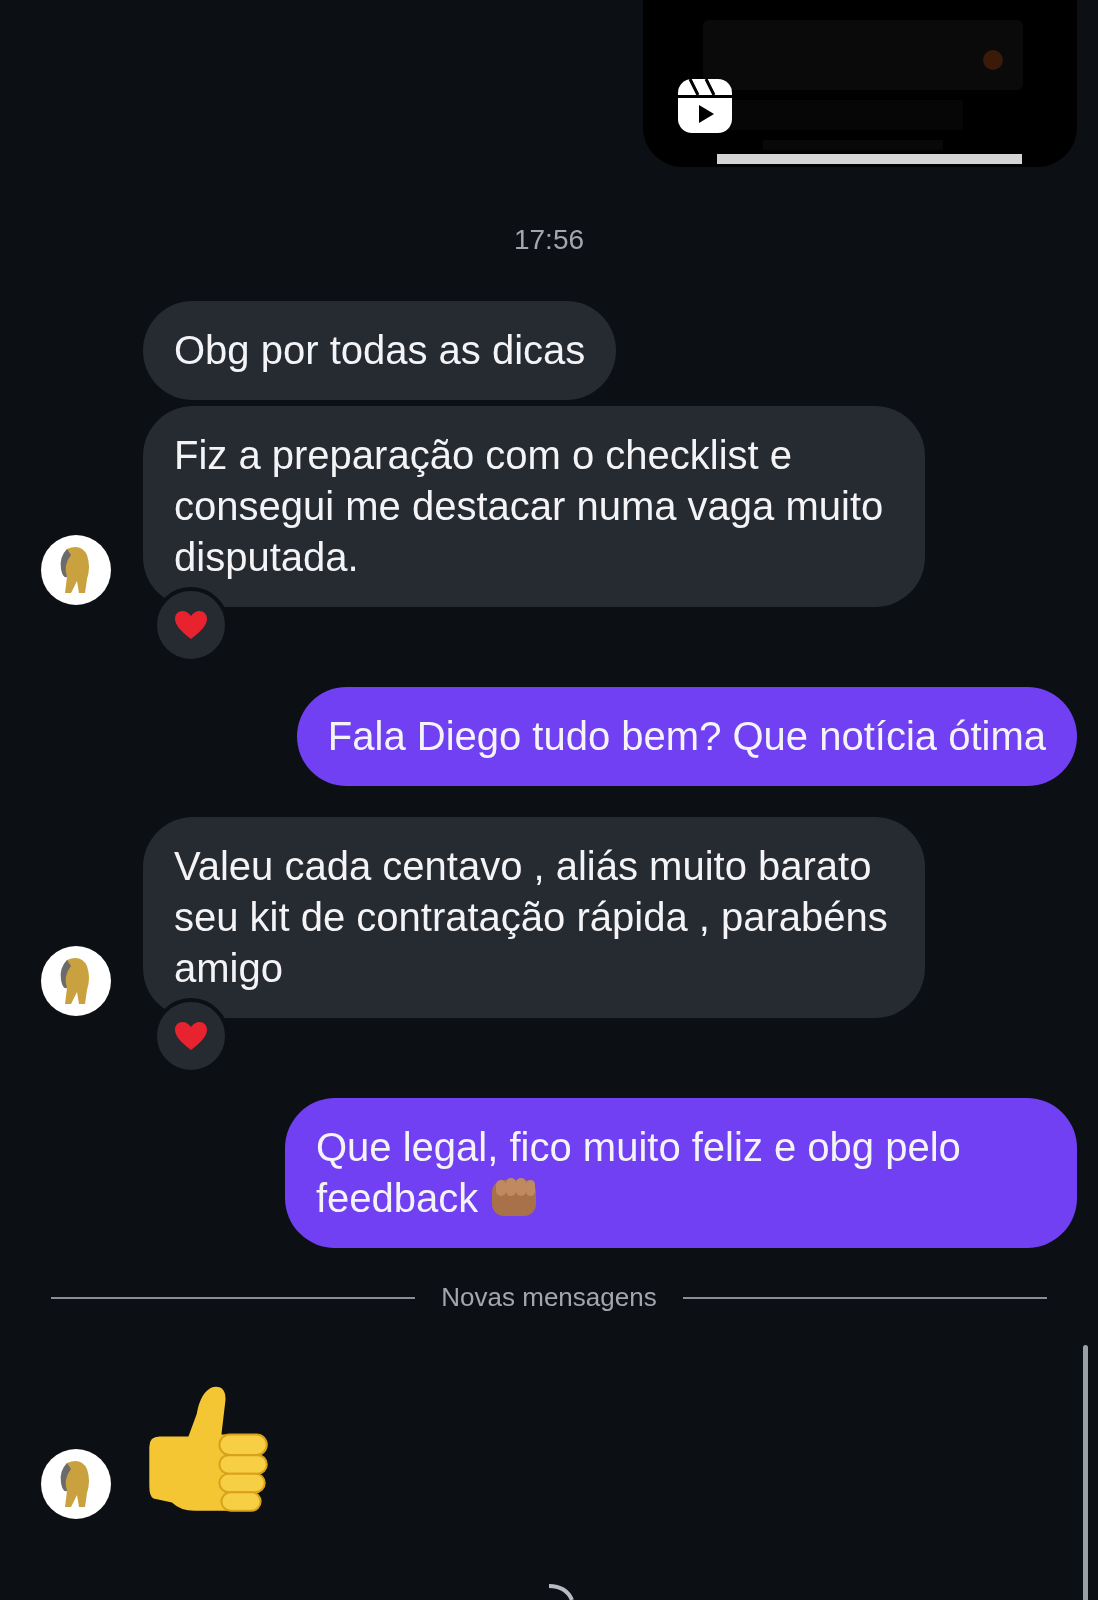 Image resolution: width=1098 pixels, height=1600 pixels. Describe the element at coordinates (681, 1173) in the screenshot. I see `message-bubble: Que legal, fico muito feliz e obg pelo feedback` at that location.